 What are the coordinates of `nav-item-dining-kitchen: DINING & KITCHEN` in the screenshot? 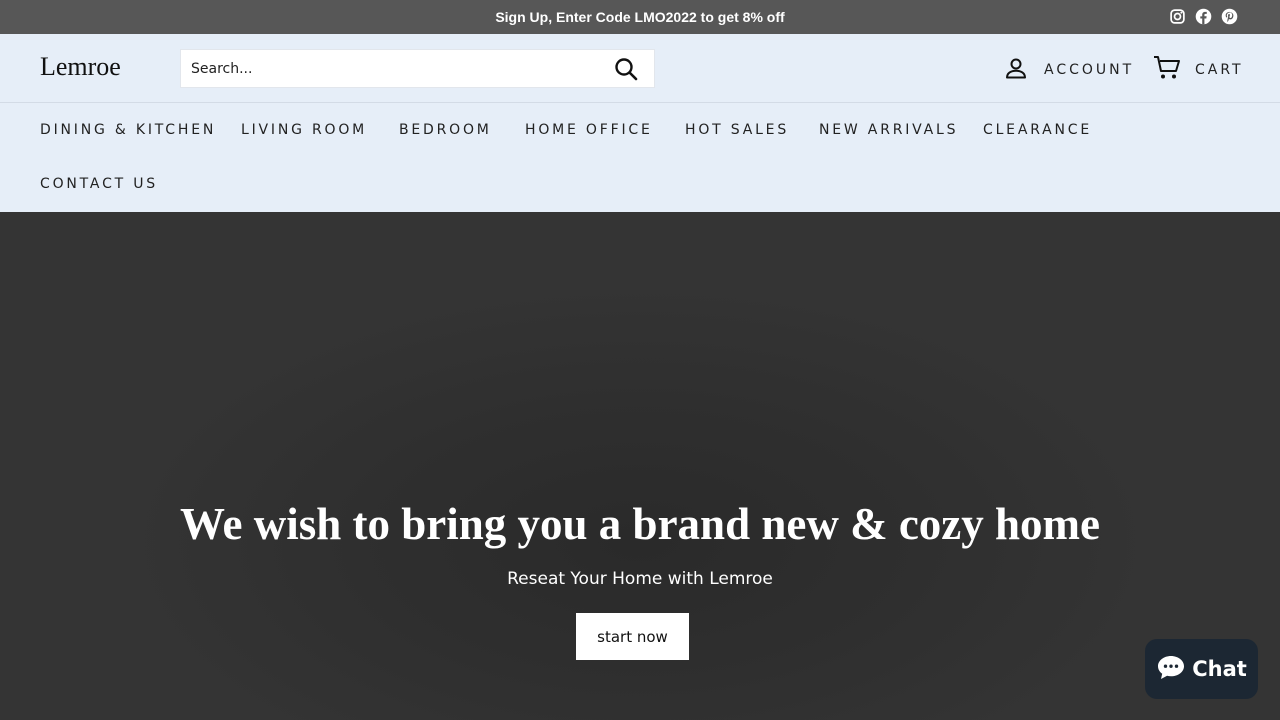 It's located at (128, 130).